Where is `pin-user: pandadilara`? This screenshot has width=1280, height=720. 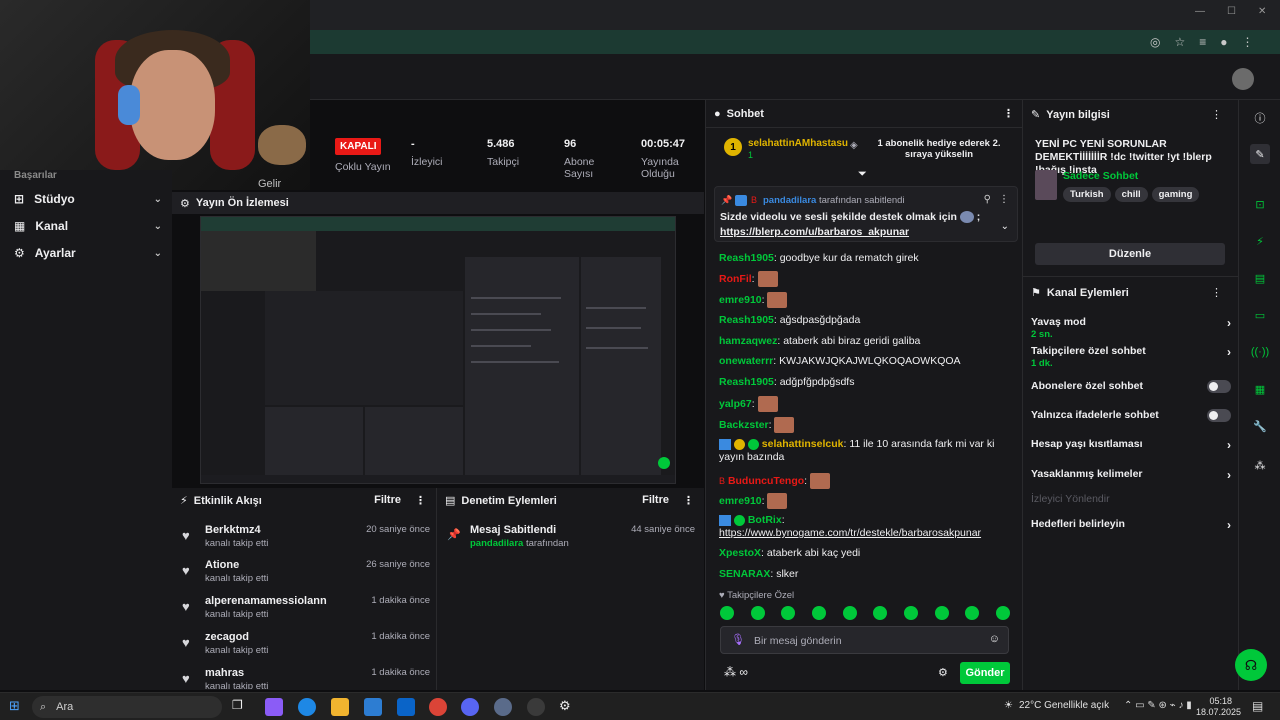 pin-user: pandadilara is located at coordinates (789, 200).